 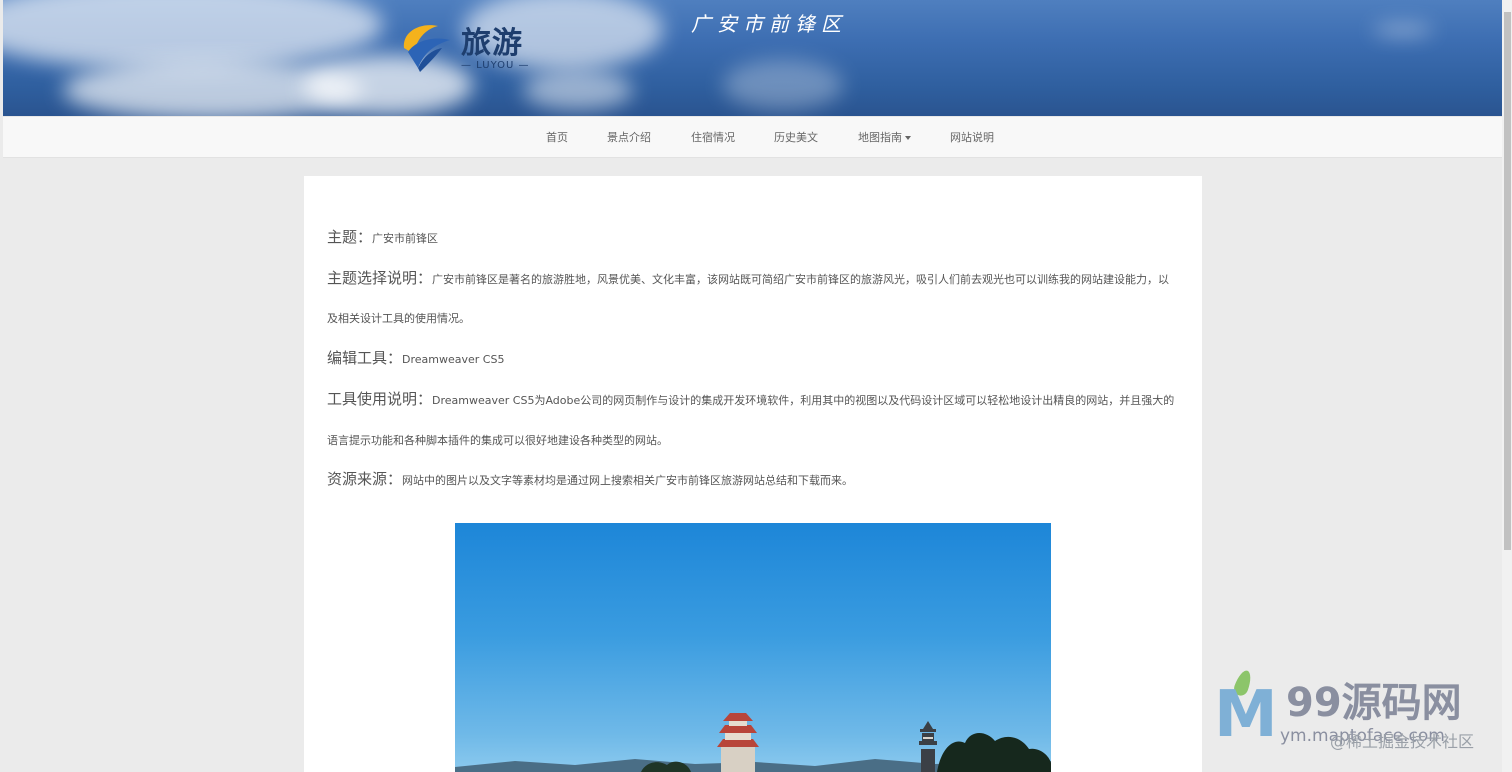 What do you see at coordinates (497, 440) in the screenshot?
I see `usage-text-continued: 语言提示功能和各种脚本插件的集成可以很好地建设各种类型的网站。` at bounding box center [497, 440].